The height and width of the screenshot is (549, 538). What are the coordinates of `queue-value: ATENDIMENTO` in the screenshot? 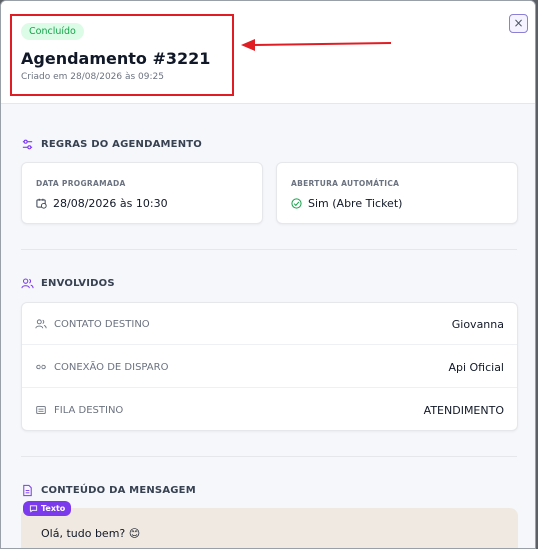 It's located at (463, 410).